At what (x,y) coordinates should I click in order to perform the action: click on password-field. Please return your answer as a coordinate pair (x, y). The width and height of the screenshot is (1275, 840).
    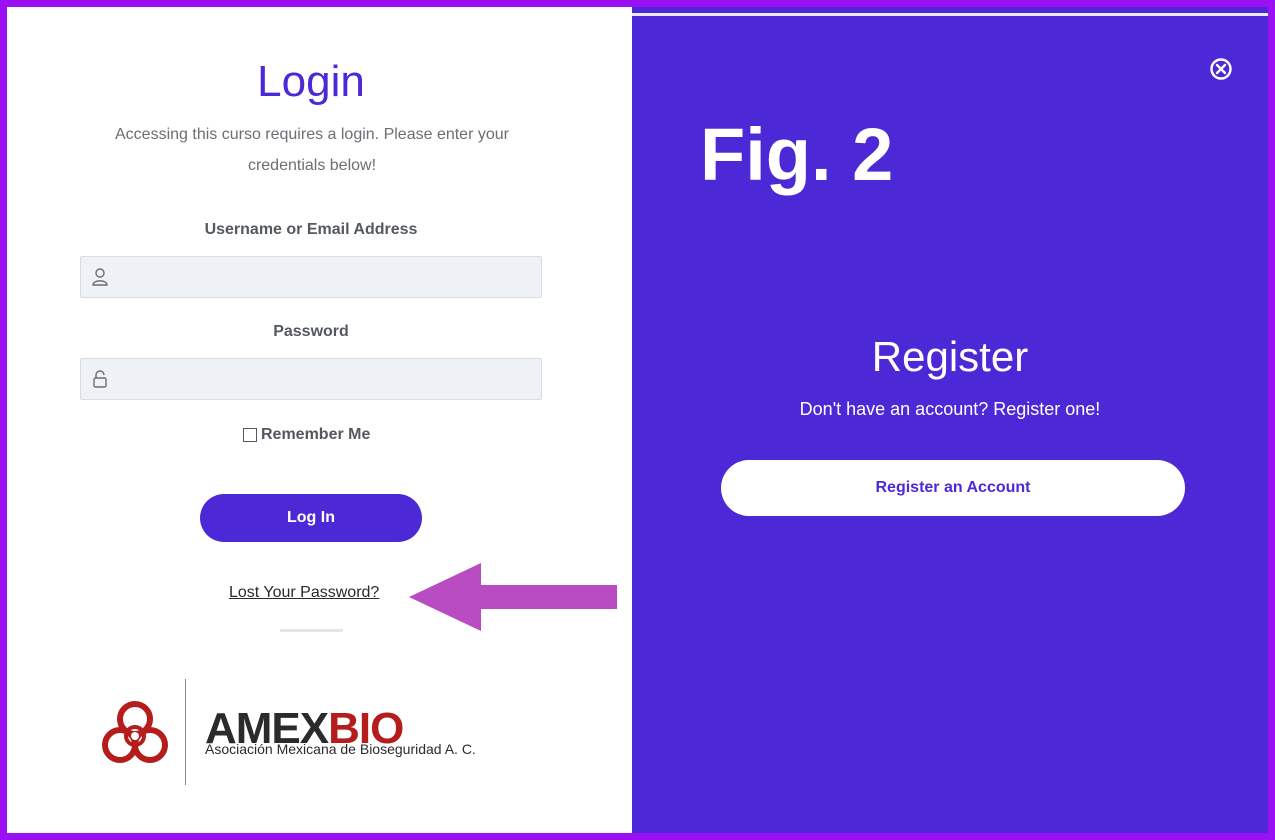
    Looking at the image, I should click on (311, 379).